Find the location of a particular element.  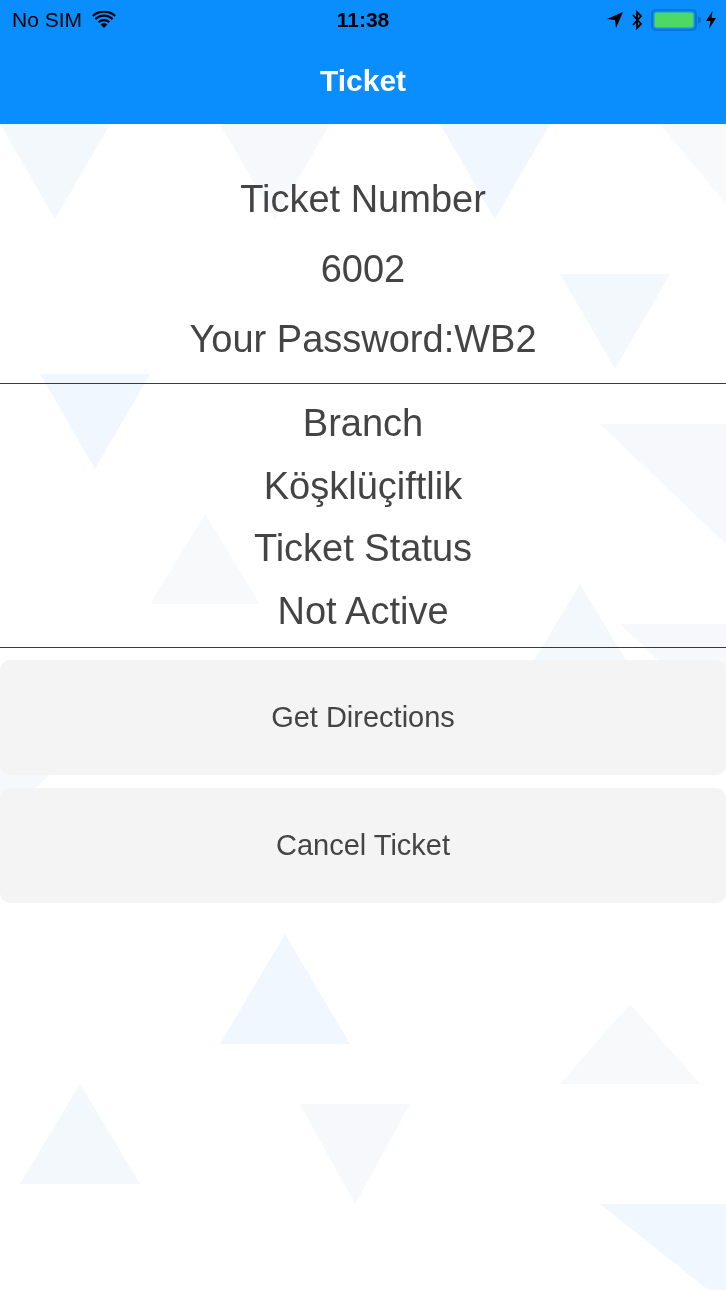

screen-title: Ticket is located at coordinates (363, 81).